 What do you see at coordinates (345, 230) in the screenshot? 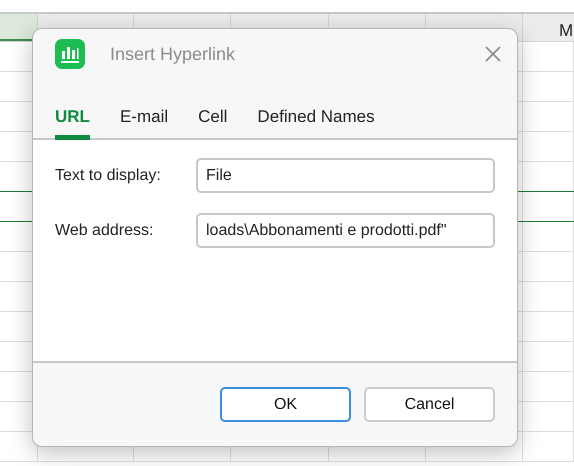
I see `text-field: loads\Abbonamenti e prodotti.pdf"` at bounding box center [345, 230].